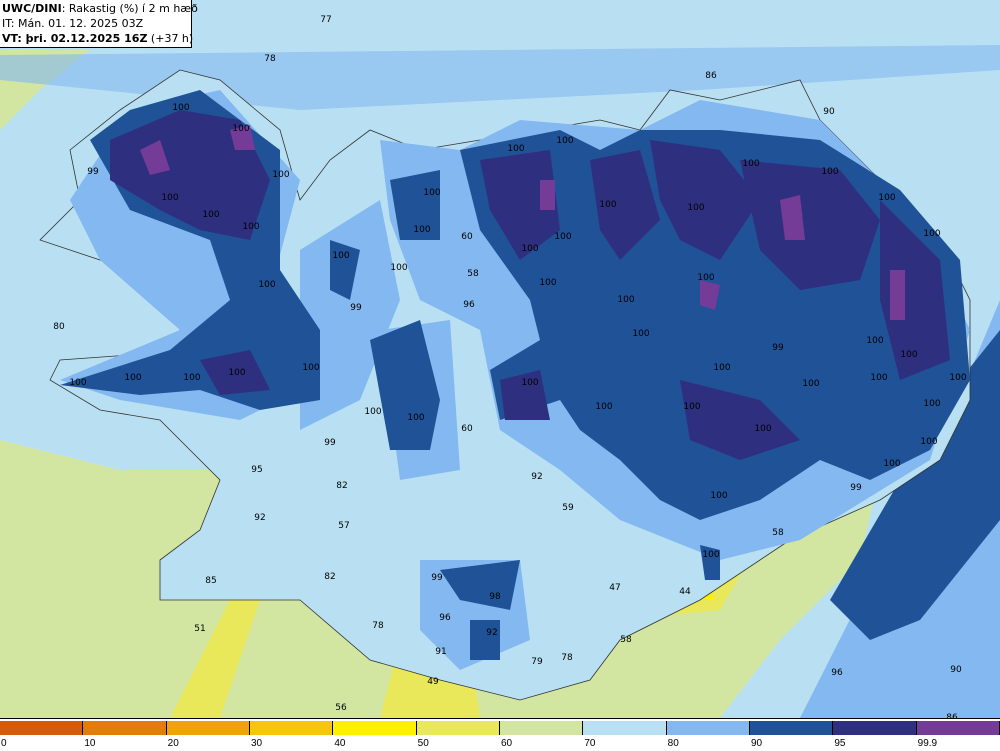 The image size is (1000, 751). What do you see at coordinates (568, 508) in the screenshot?
I see `map-value-label: 59` at bounding box center [568, 508].